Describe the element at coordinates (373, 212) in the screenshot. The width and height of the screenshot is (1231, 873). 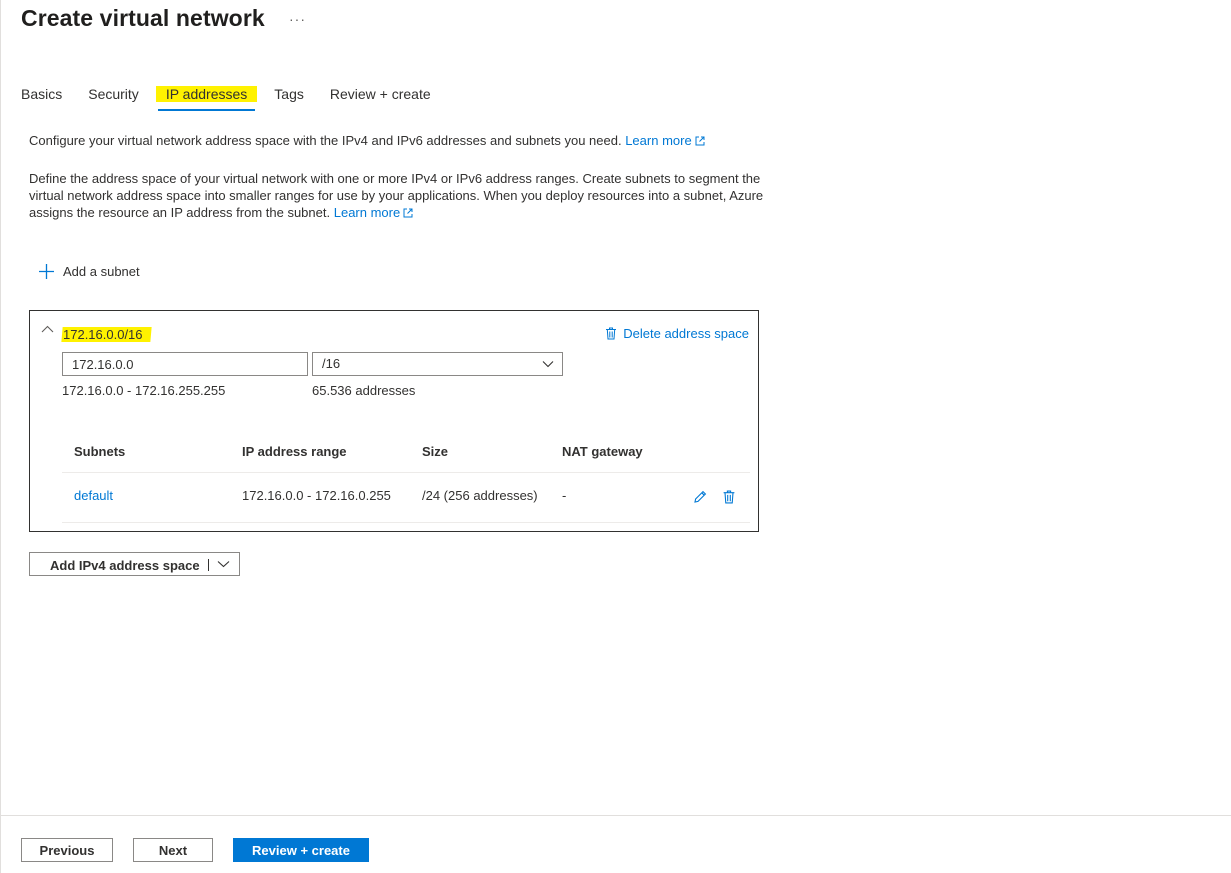
I see `learn-more-link-2: Learn more` at that location.